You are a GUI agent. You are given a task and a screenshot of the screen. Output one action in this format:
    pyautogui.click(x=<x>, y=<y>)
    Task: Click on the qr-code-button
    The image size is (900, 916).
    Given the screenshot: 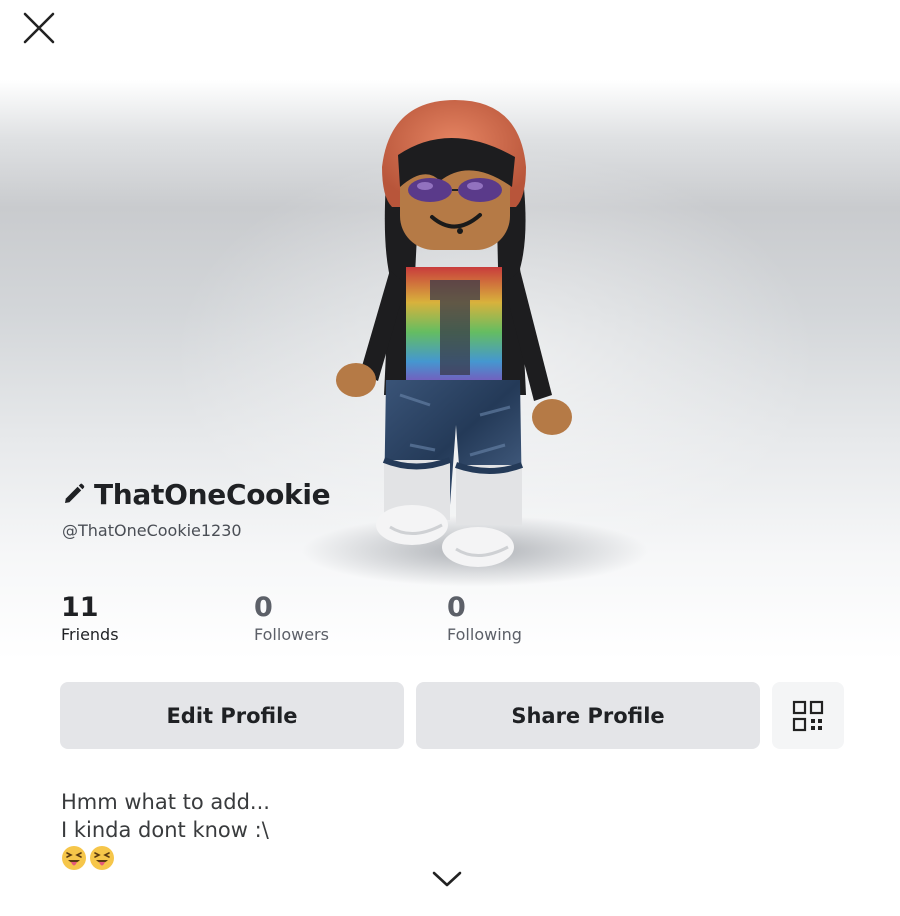 What is the action you would take?
    pyautogui.click(x=808, y=715)
    